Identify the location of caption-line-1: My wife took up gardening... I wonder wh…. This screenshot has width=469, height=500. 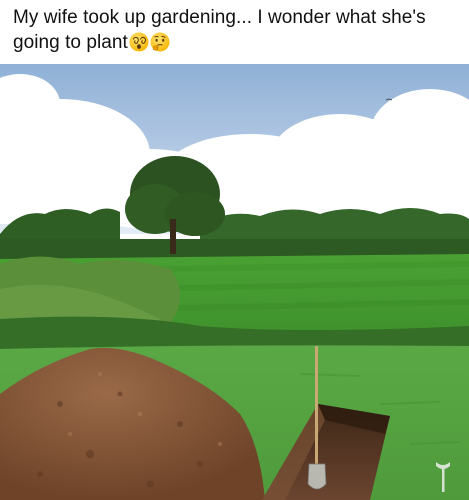
(219, 17).